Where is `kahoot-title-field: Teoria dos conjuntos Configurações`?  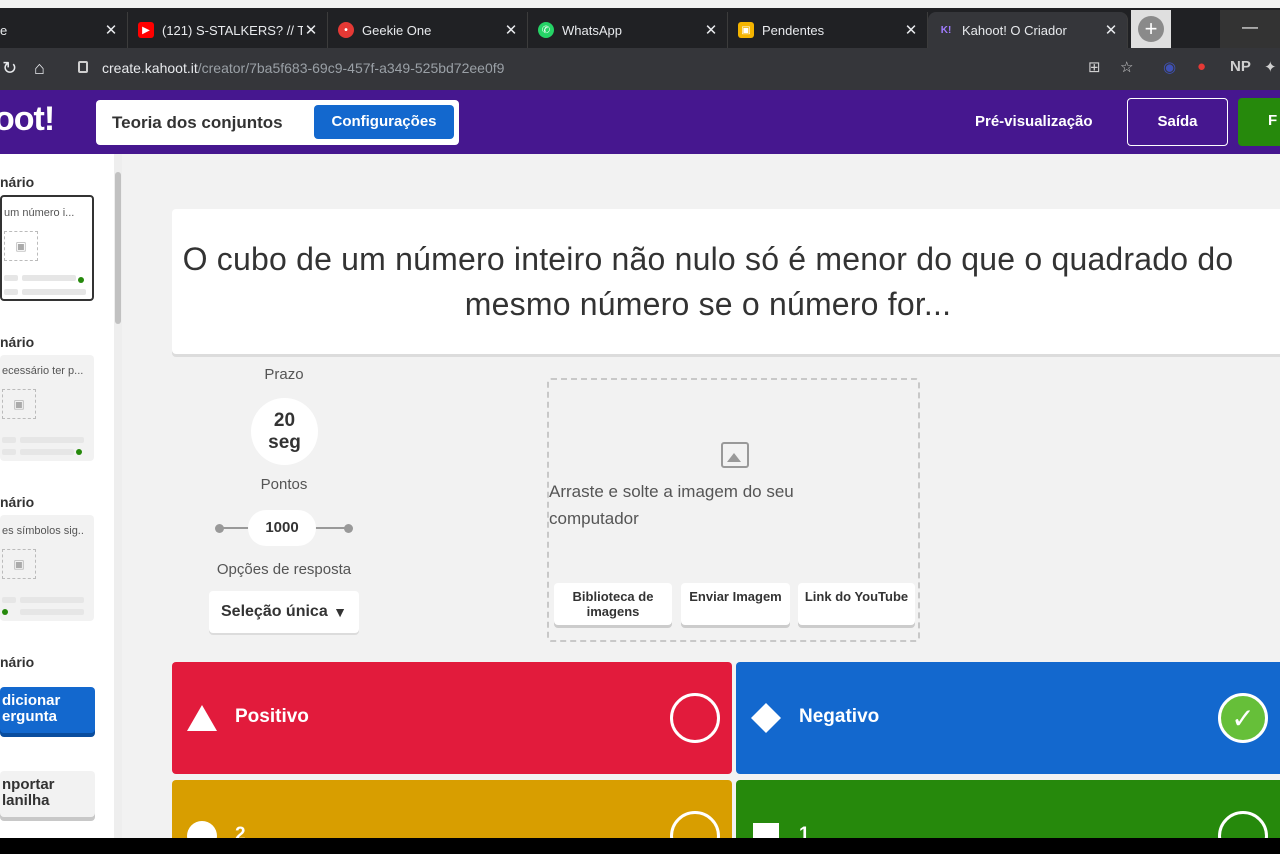 kahoot-title-field: Teoria dos conjuntos Configurações is located at coordinates (277, 122).